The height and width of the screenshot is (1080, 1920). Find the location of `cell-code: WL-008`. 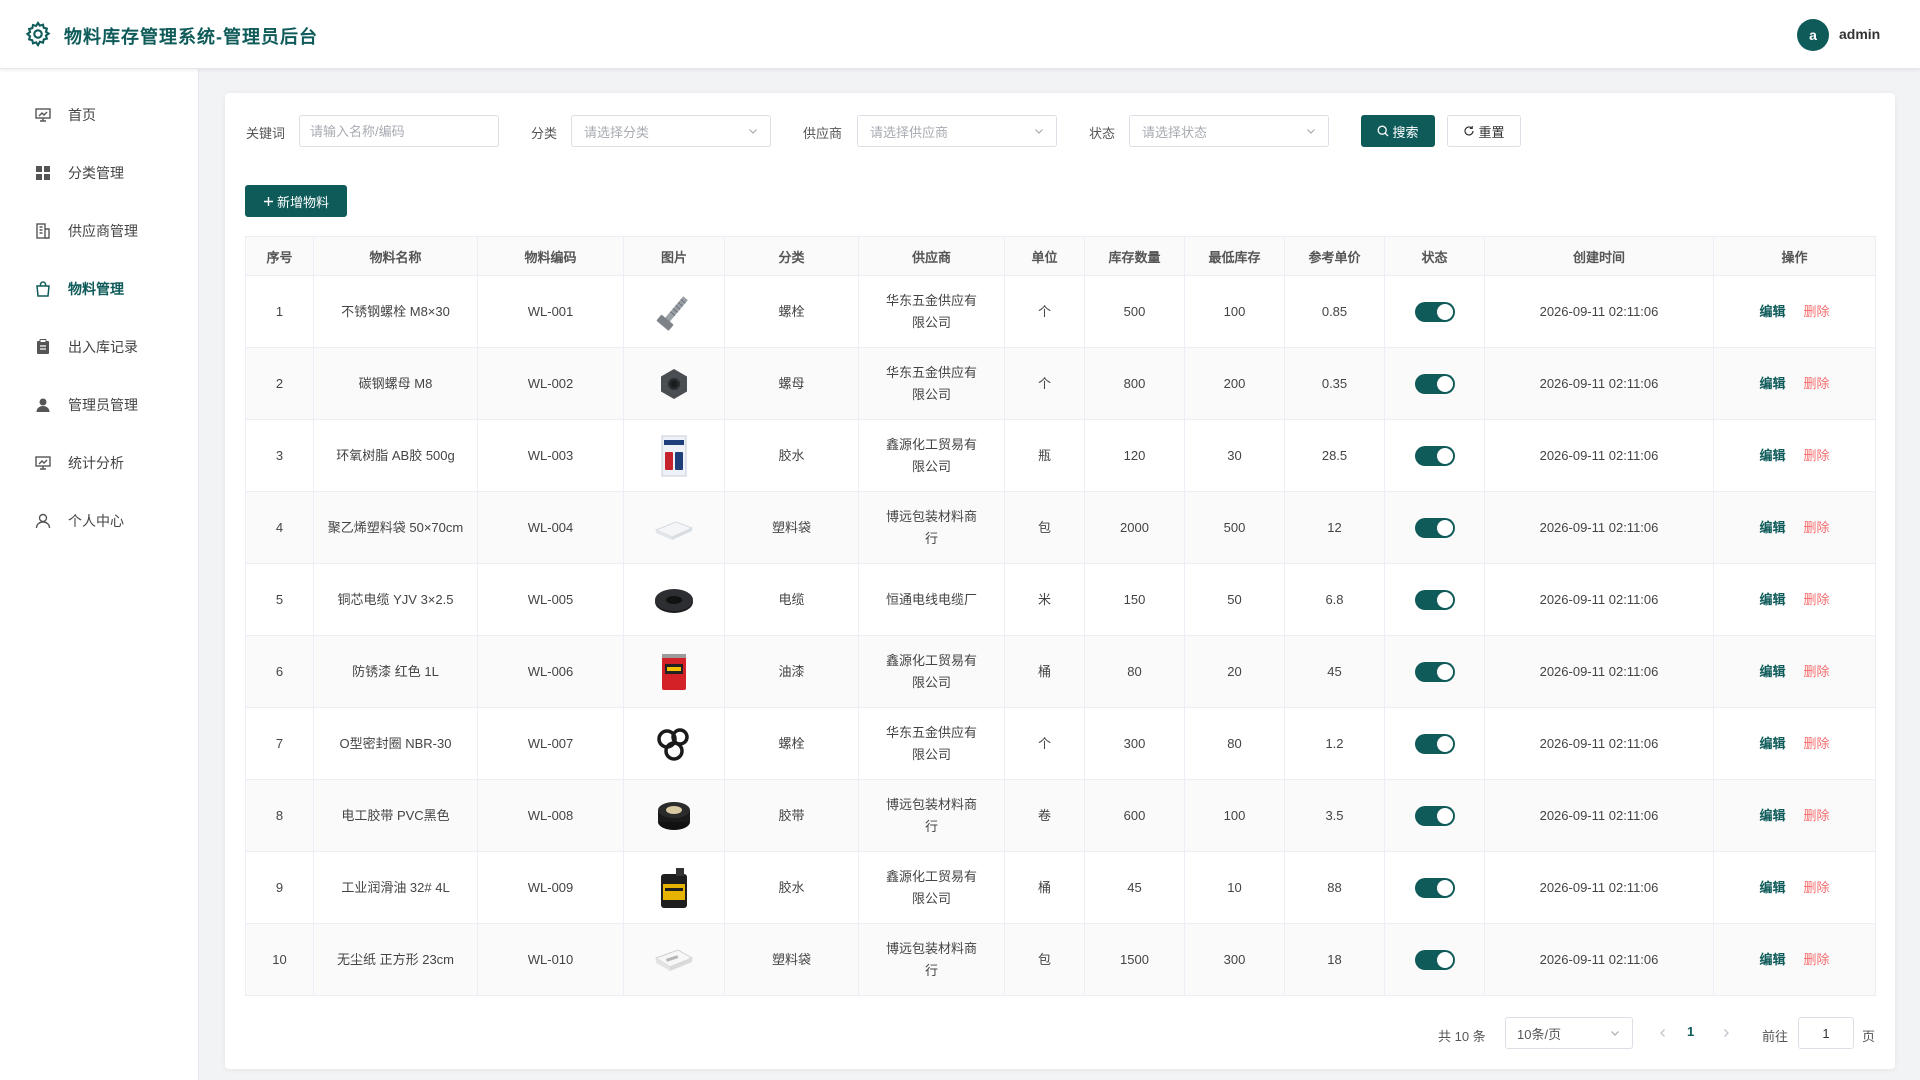

cell-code: WL-008 is located at coordinates (550, 815).